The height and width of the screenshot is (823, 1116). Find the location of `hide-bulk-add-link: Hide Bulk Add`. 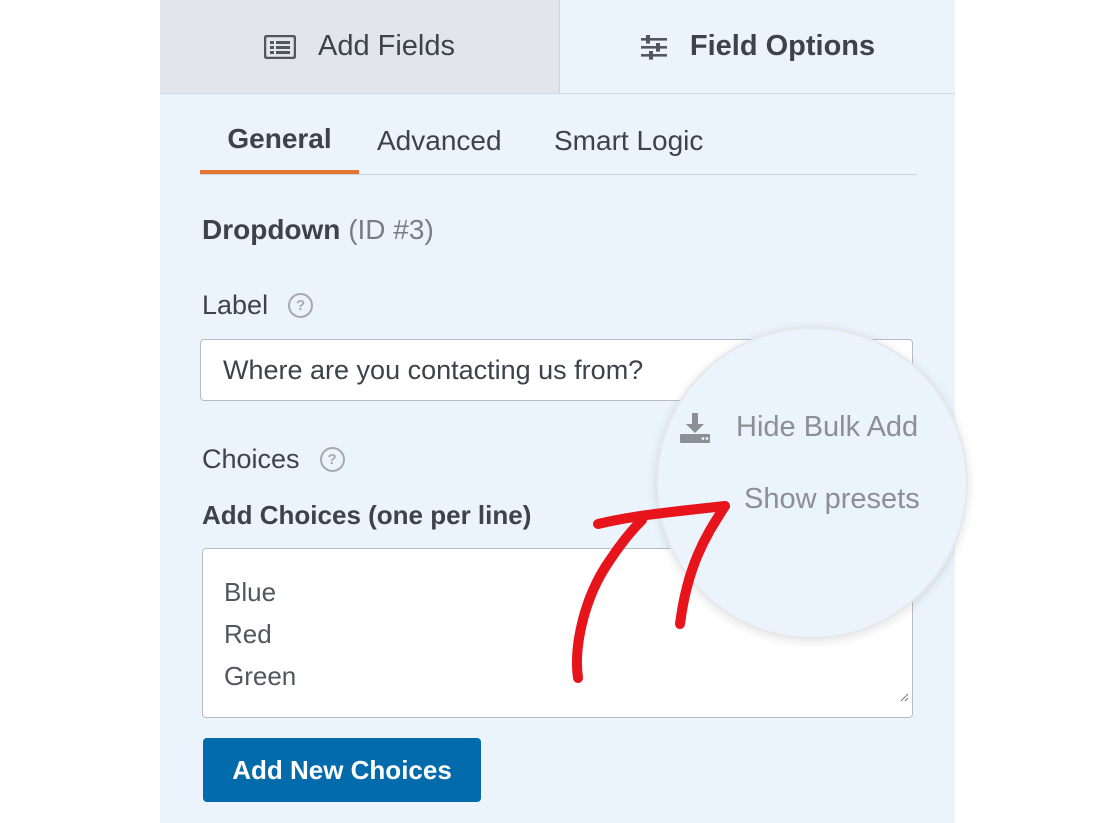

hide-bulk-add-link: Hide Bulk Add is located at coordinates (798, 427).